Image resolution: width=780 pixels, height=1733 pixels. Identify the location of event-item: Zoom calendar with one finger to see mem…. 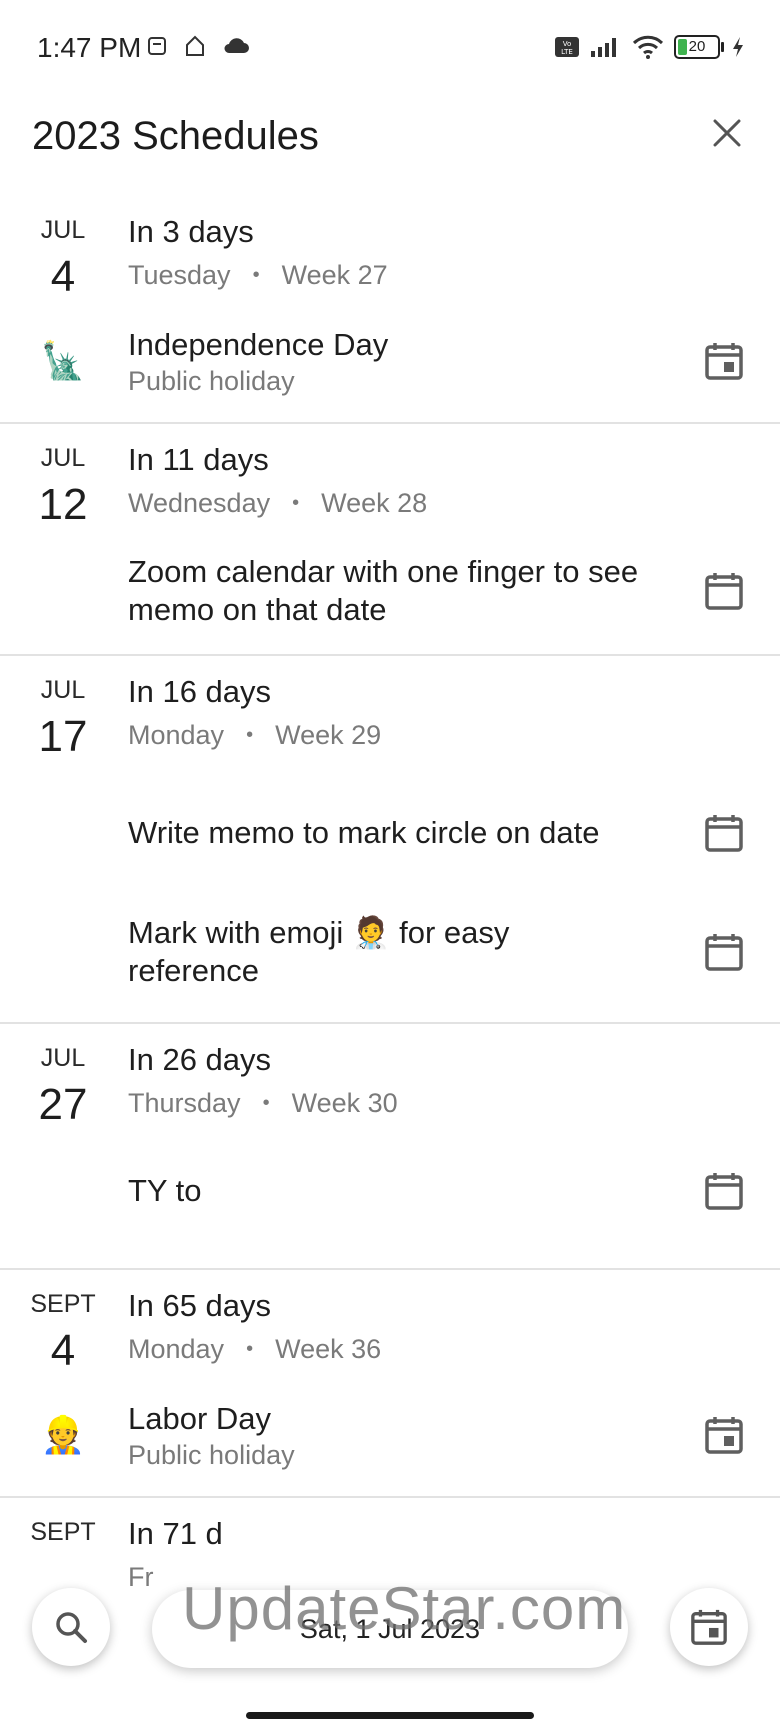
(390, 595).